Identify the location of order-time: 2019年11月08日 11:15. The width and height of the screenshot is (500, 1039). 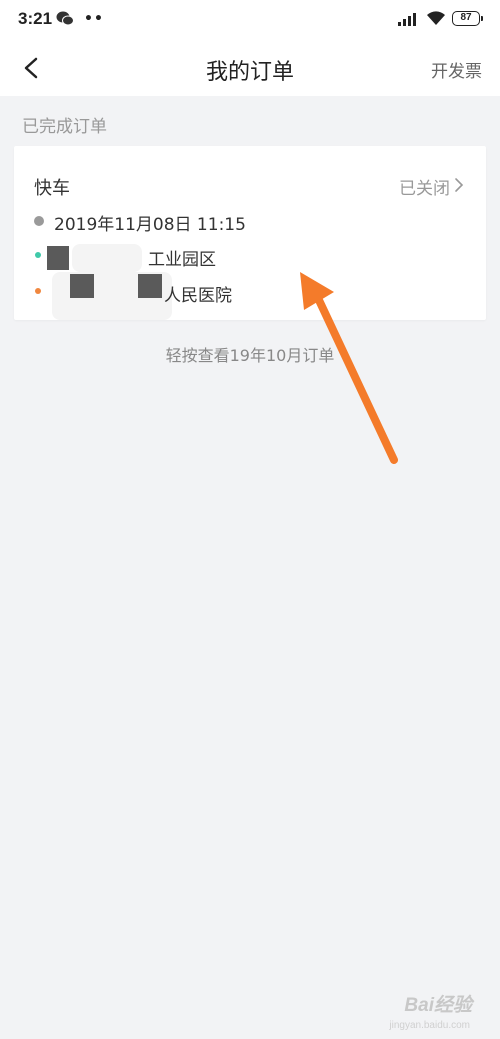
(150, 225).